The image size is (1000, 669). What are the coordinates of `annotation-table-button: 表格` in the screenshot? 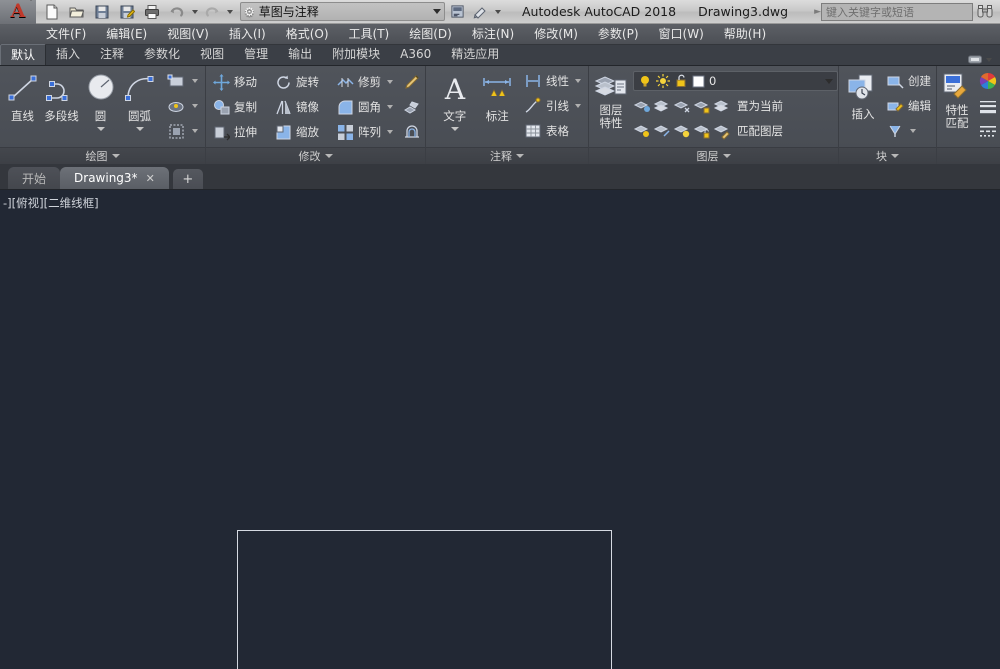 It's located at (552, 131).